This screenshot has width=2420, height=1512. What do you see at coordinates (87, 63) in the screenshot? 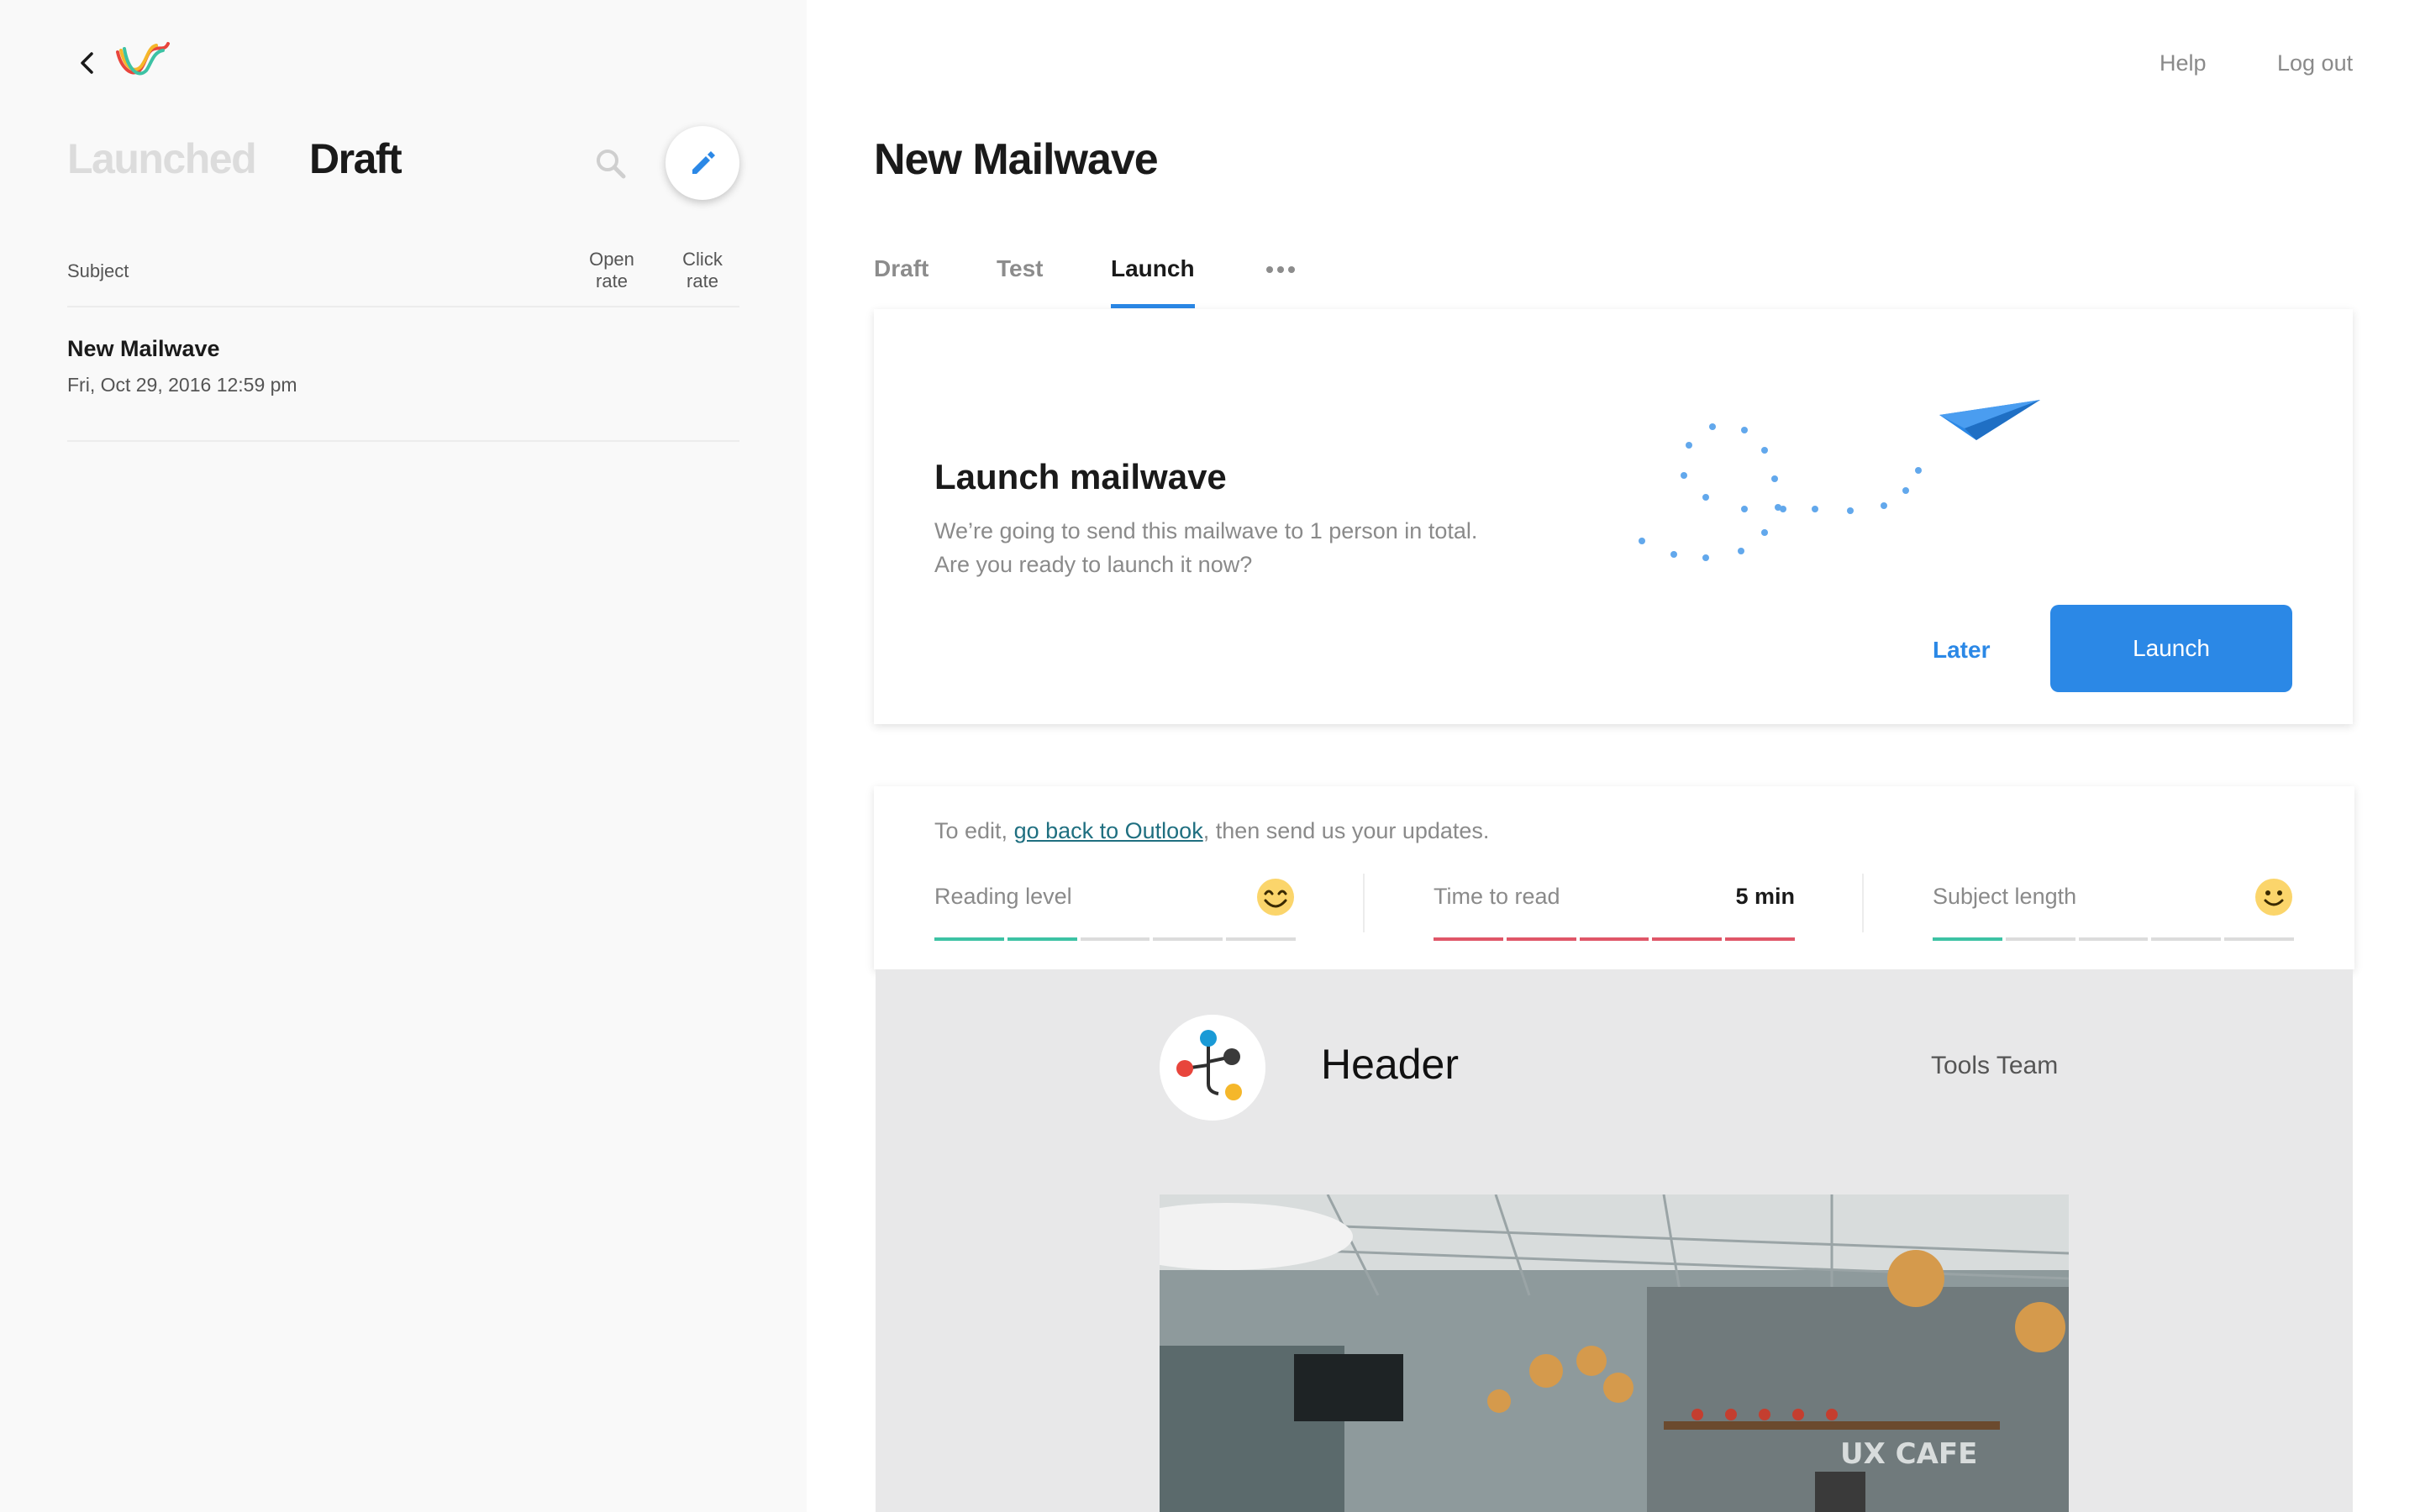
I see `chevron-left-icon` at bounding box center [87, 63].